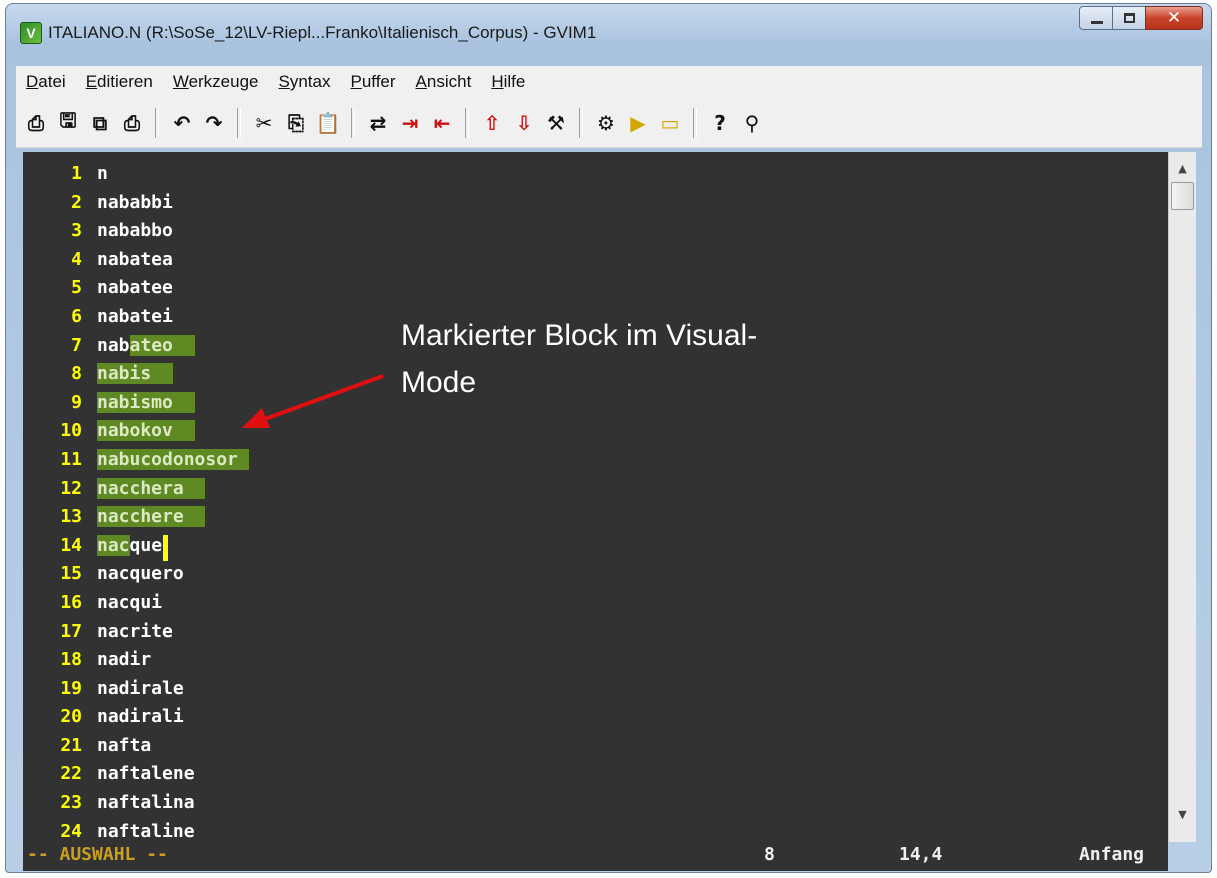 Image resolution: width=1217 pixels, height=878 pixels. What do you see at coordinates (524, 123) in the screenshot?
I see `save-session-icon: ⇩` at bounding box center [524, 123].